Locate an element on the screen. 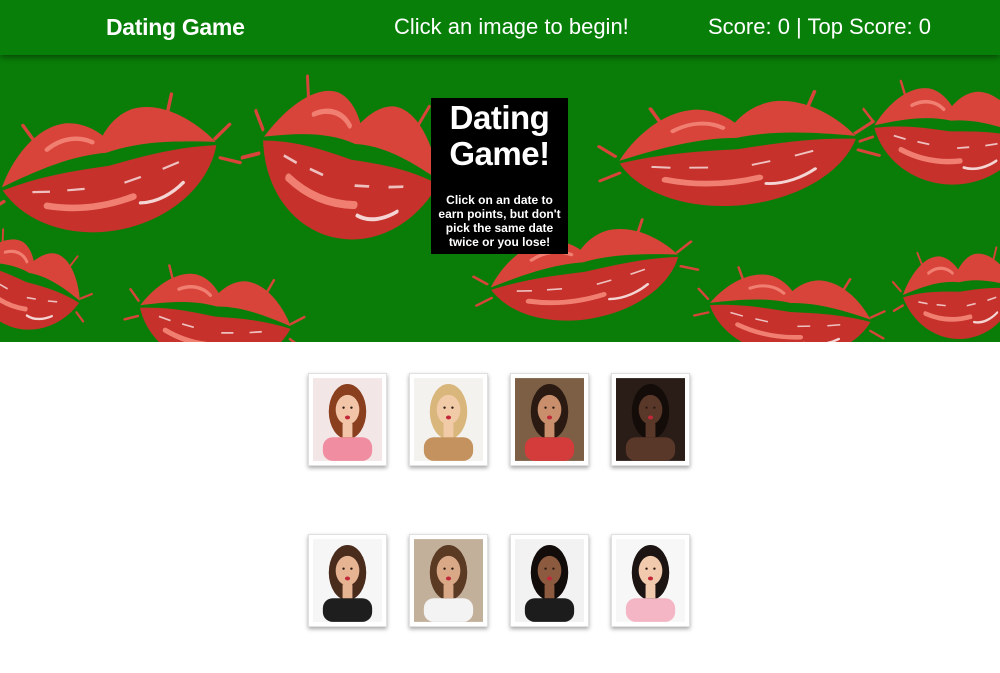 Image resolution: width=1000 pixels, height=673 pixels. game-title: Dating Game! is located at coordinates (499, 136).